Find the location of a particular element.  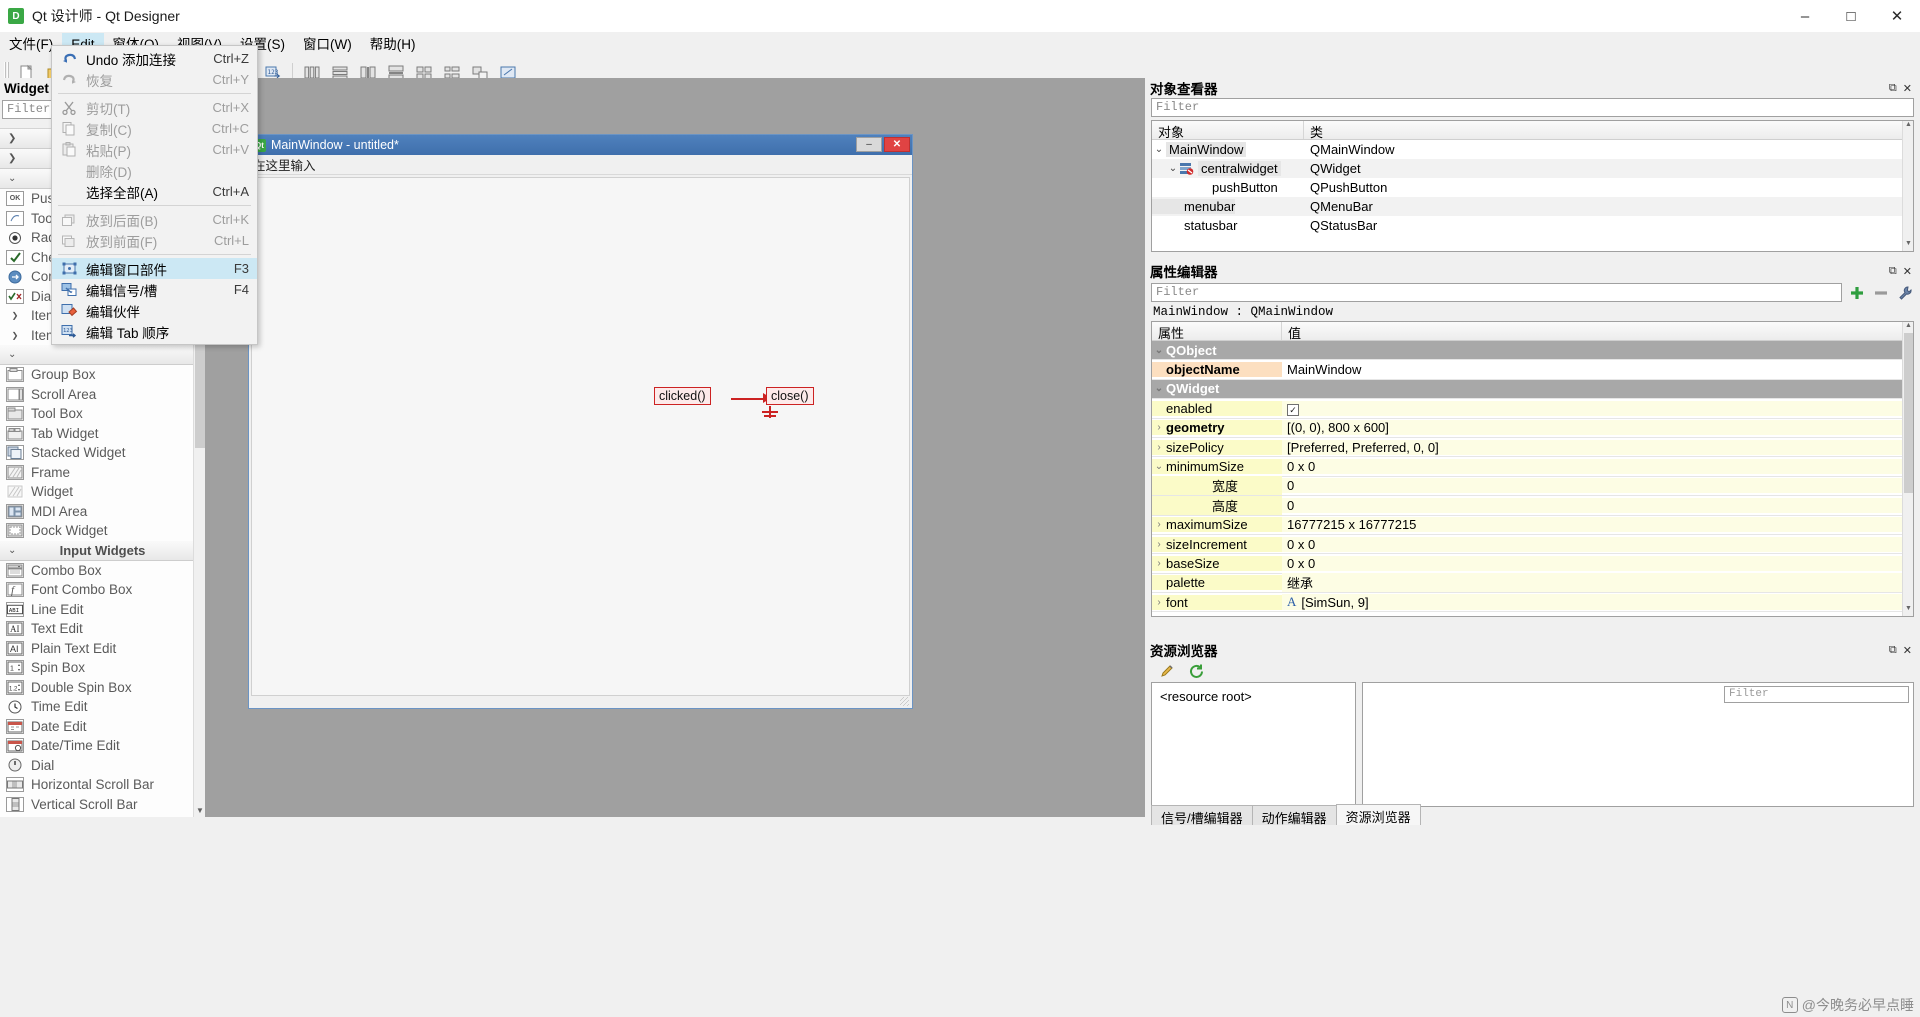

tab-action-editor: 动作编辑器 is located at coordinates (1294, 815).